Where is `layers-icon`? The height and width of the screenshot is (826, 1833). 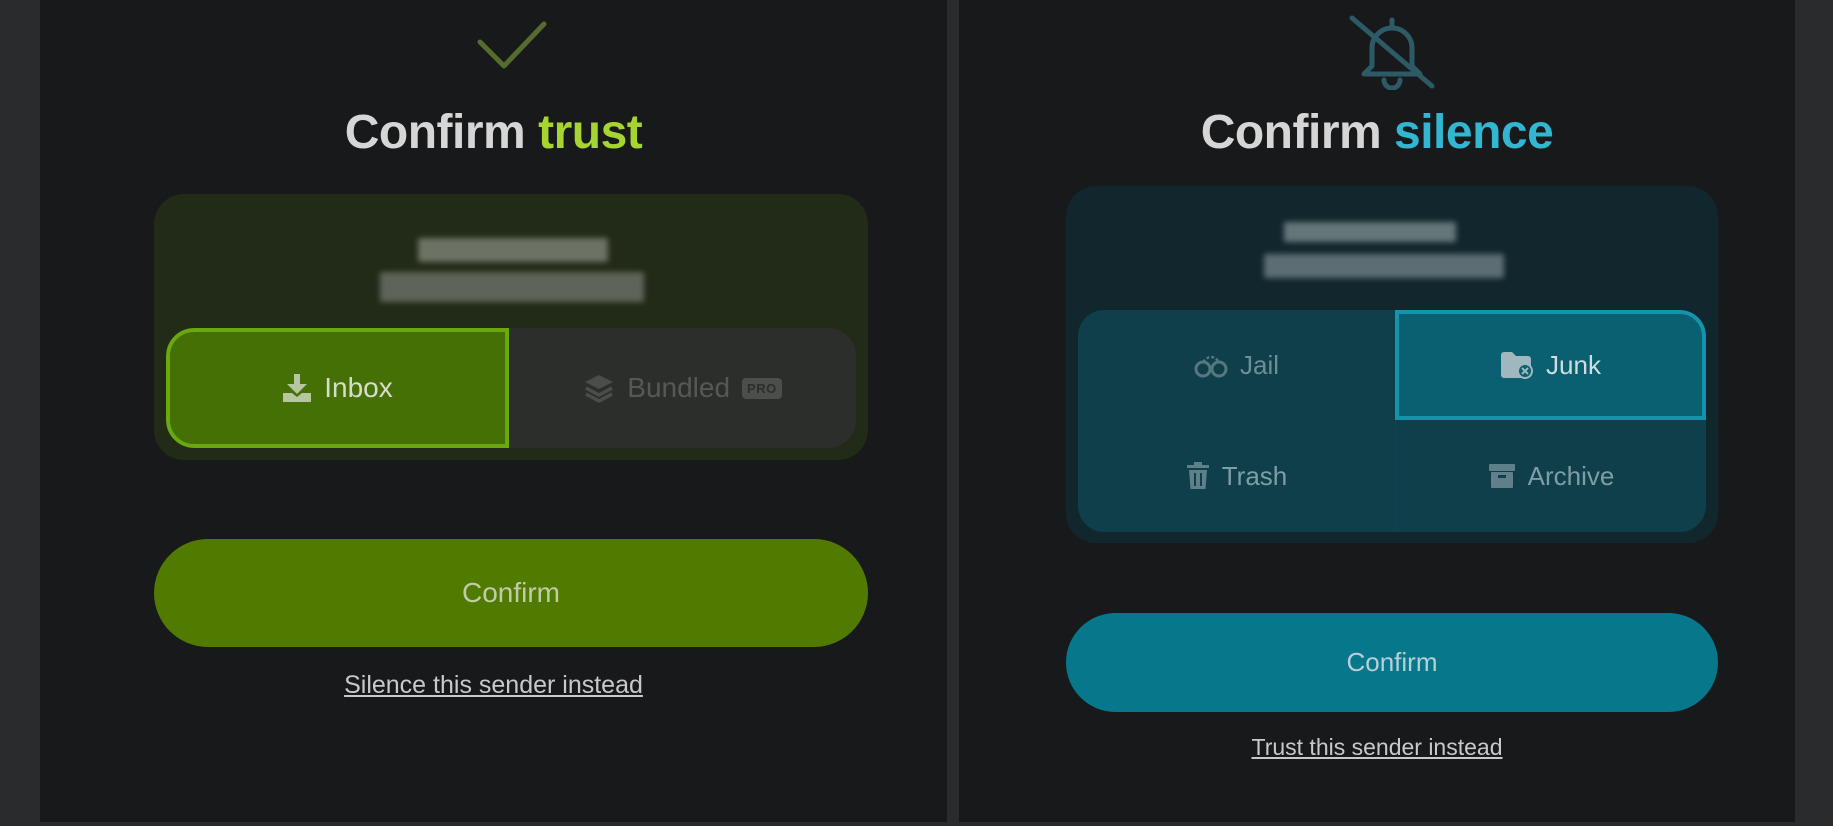 layers-icon is located at coordinates (599, 389).